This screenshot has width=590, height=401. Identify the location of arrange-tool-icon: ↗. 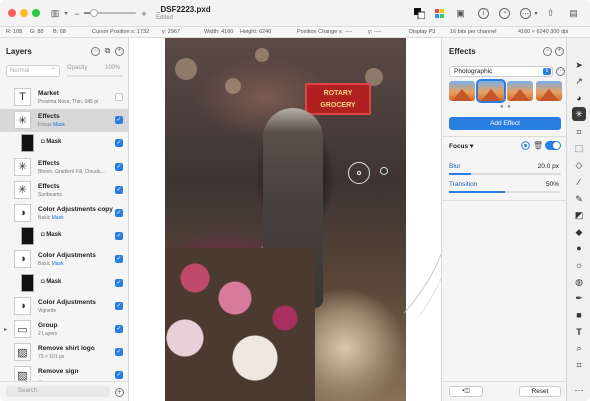
(579, 81).